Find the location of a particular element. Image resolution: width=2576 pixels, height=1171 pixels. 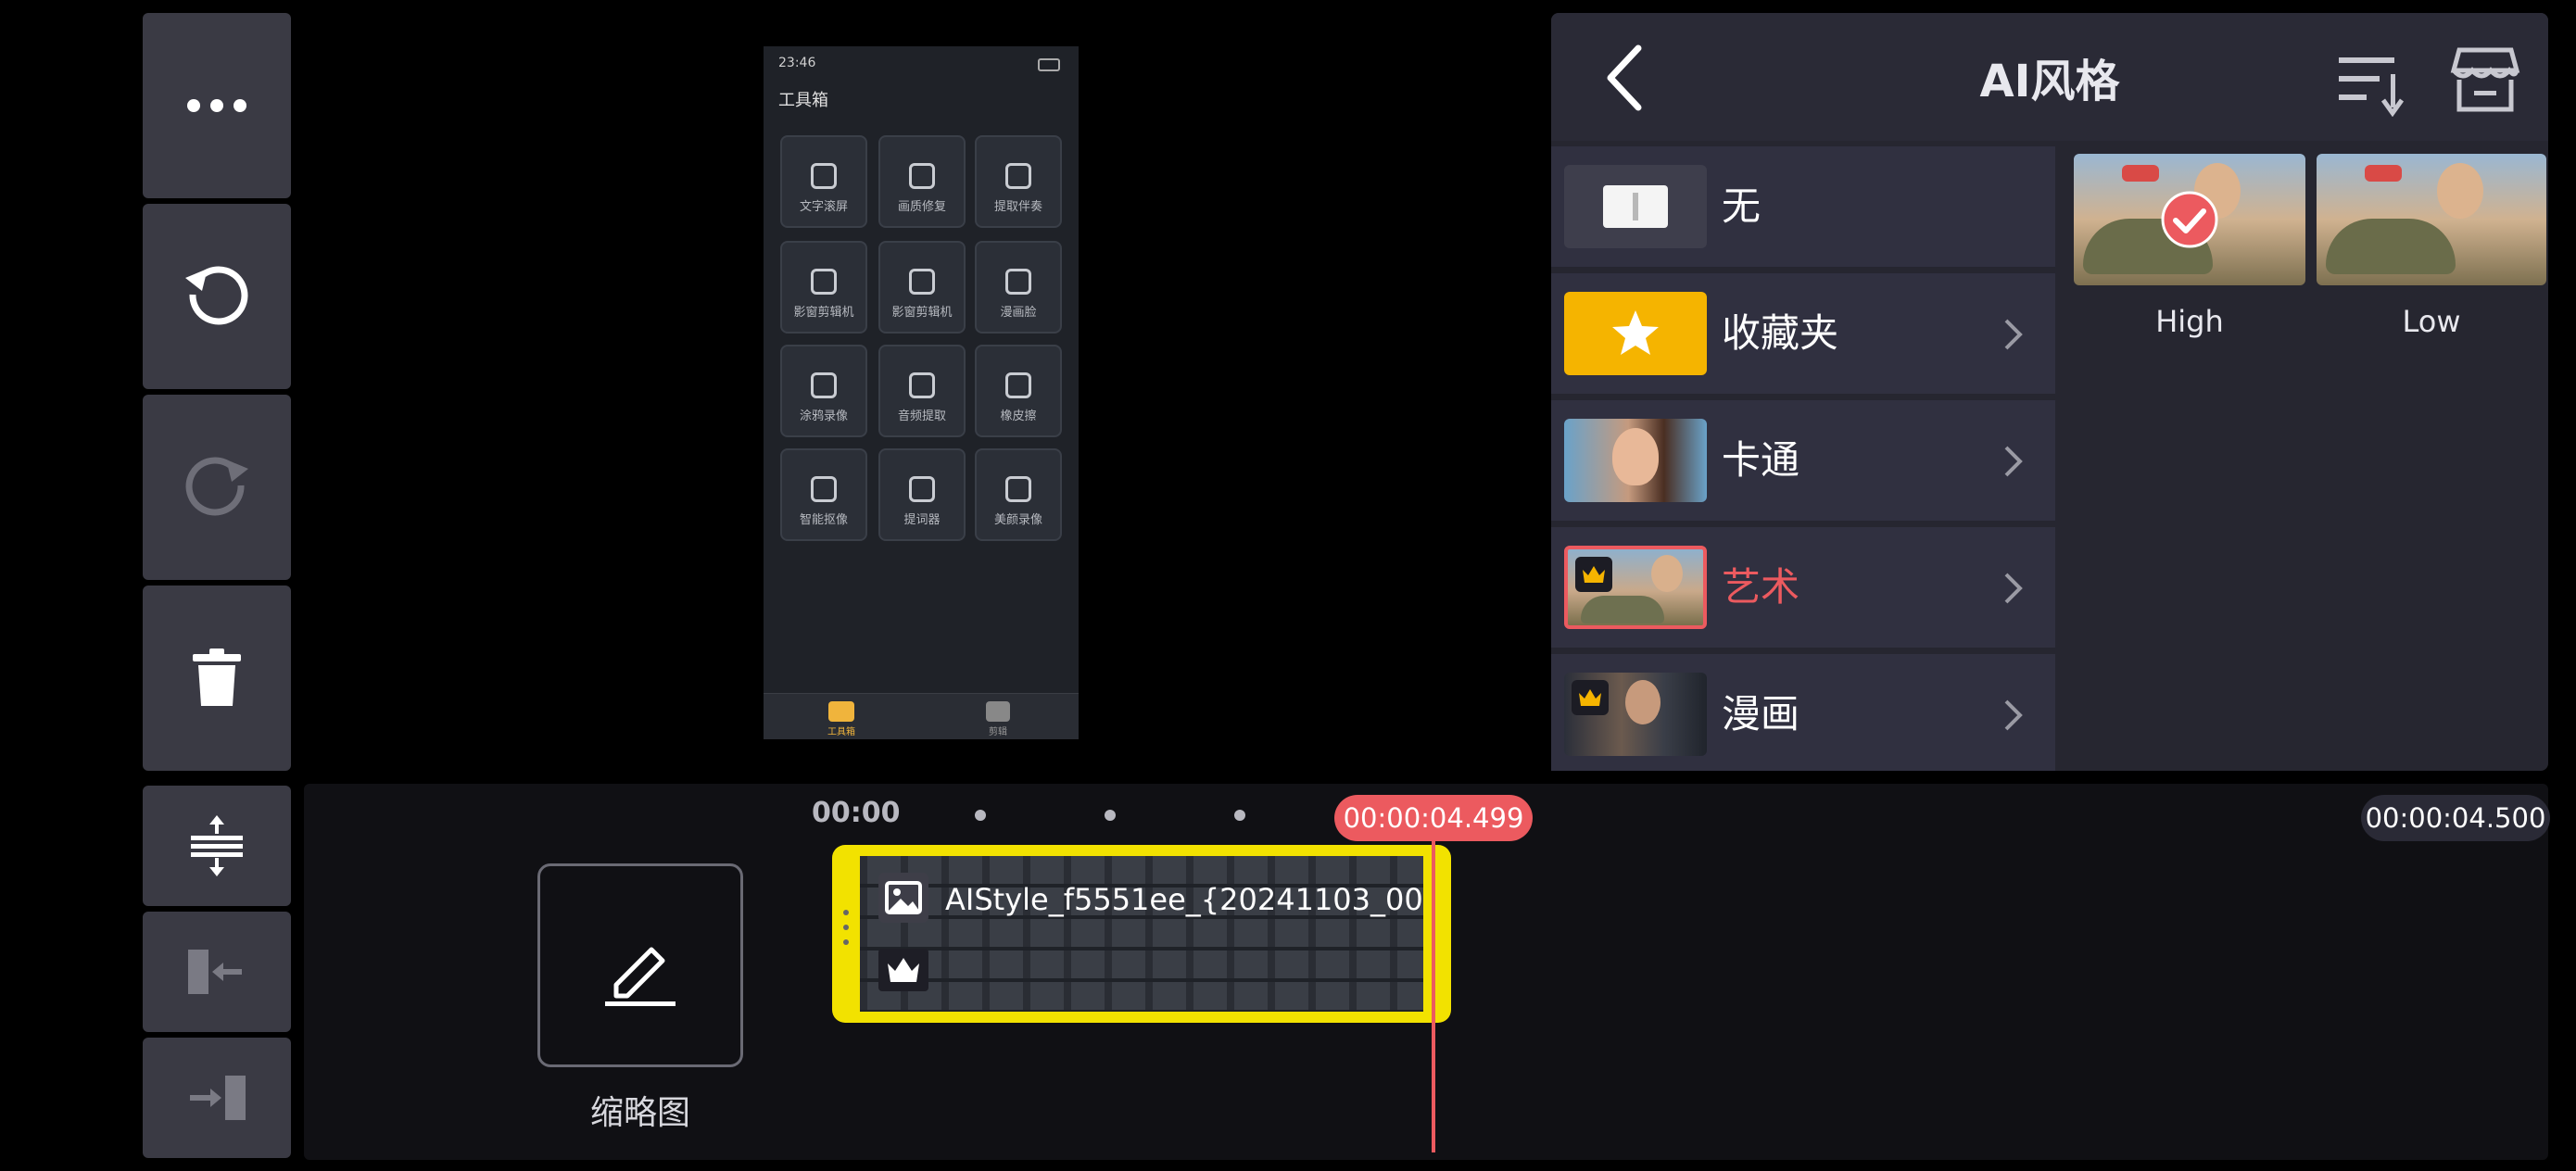

clip-name: AIStyle_f5551ee_{20241103_000742 is located at coordinates (1184, 900).